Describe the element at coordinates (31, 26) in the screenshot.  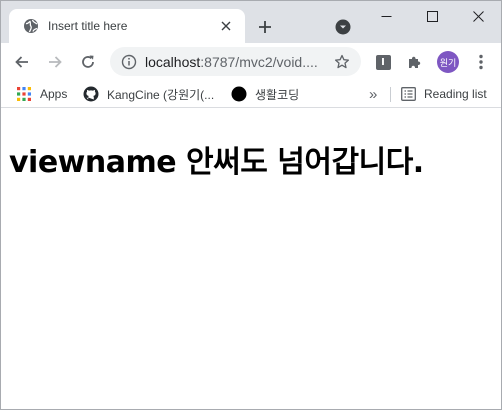
I see `globe-icon` at that location.